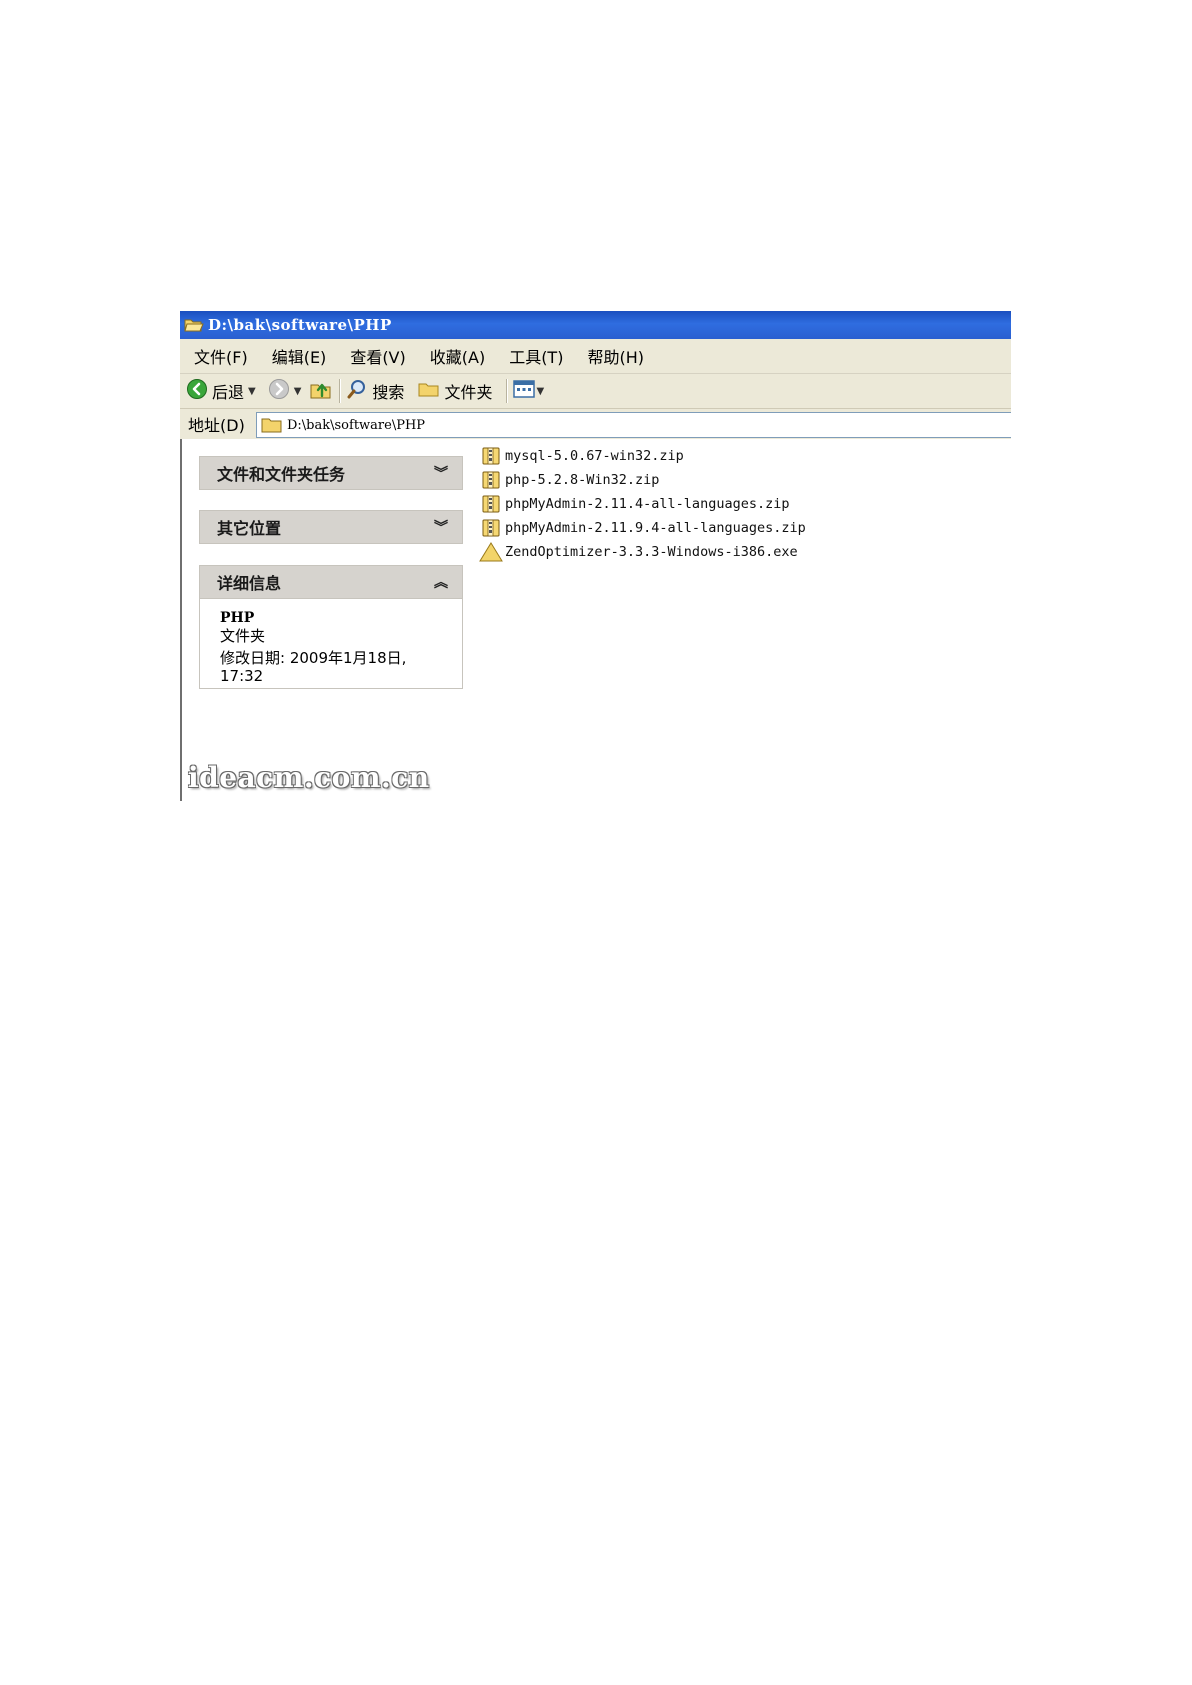  Describe the element at coordinates (272, 425) in the screenshot. I see `address-folder-icon` at that location.